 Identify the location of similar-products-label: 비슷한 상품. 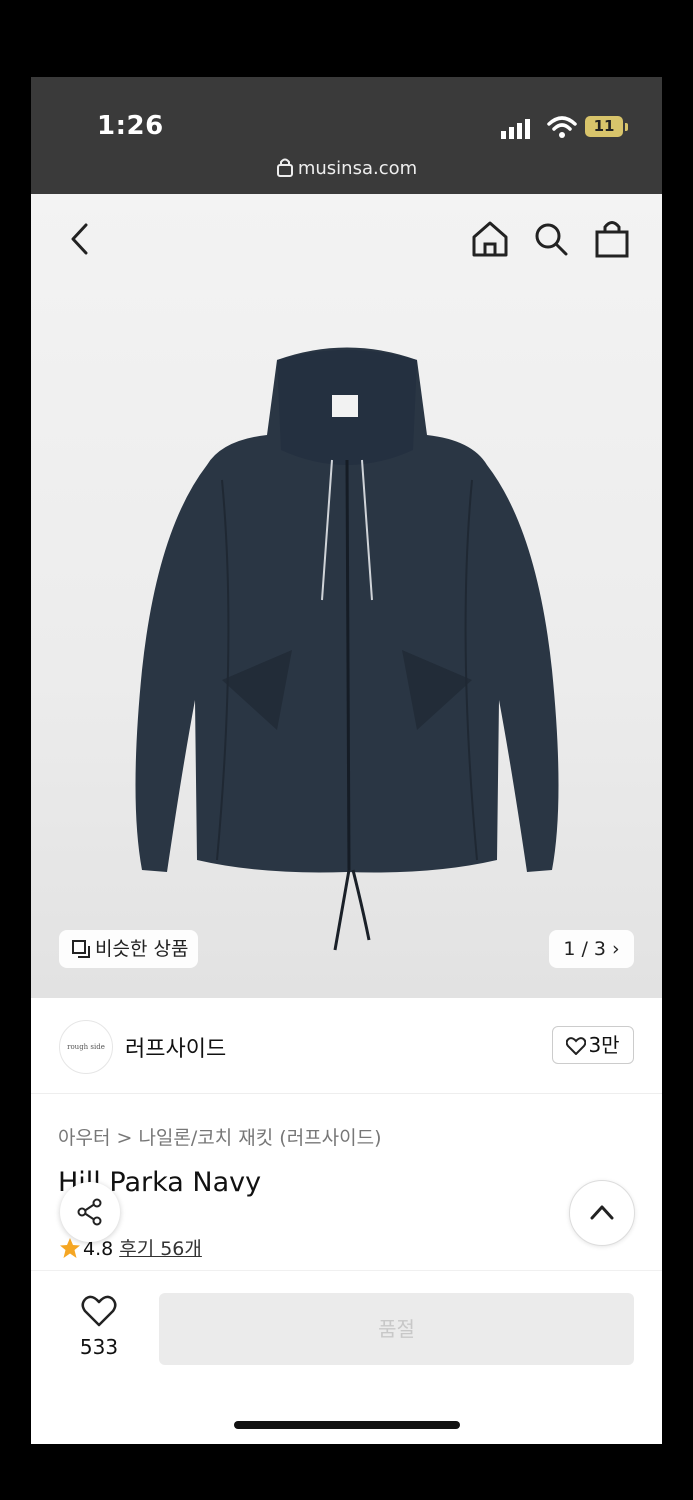
(142, 949).